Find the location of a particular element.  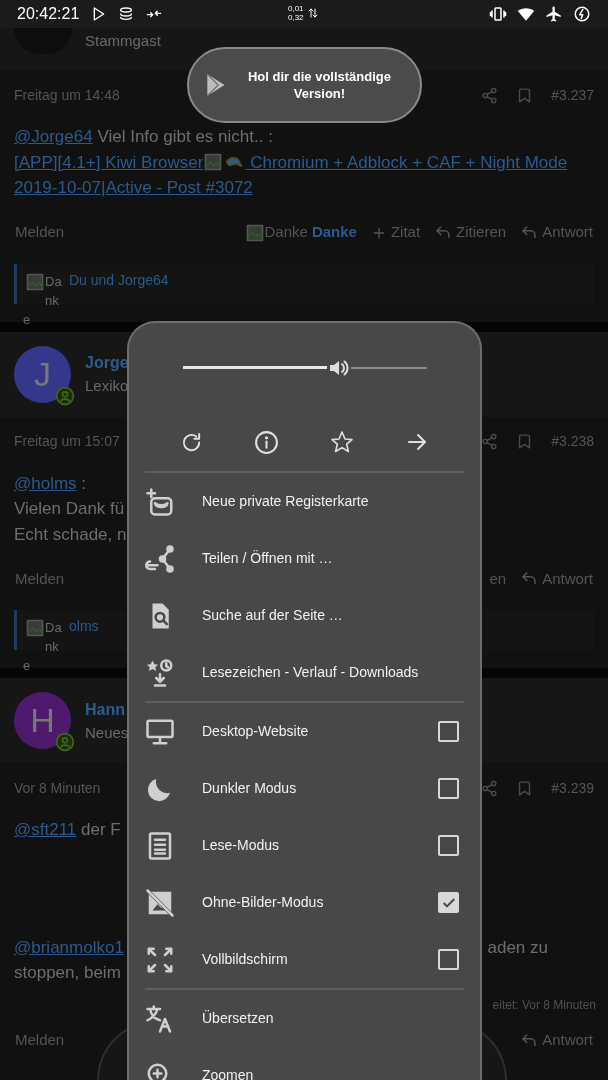

menu-item: Vollbildschirm is located at coordinates (304, 959).